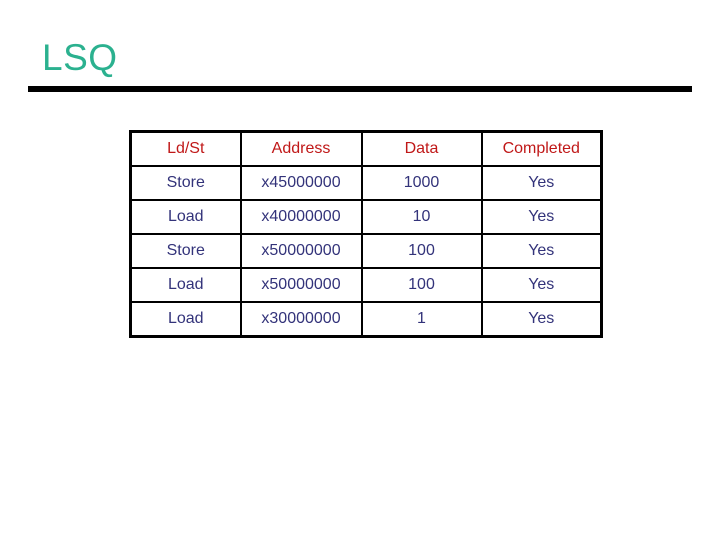 The image size is (720, 540). I want to click on column-header-address: Address, so click(301, 148).